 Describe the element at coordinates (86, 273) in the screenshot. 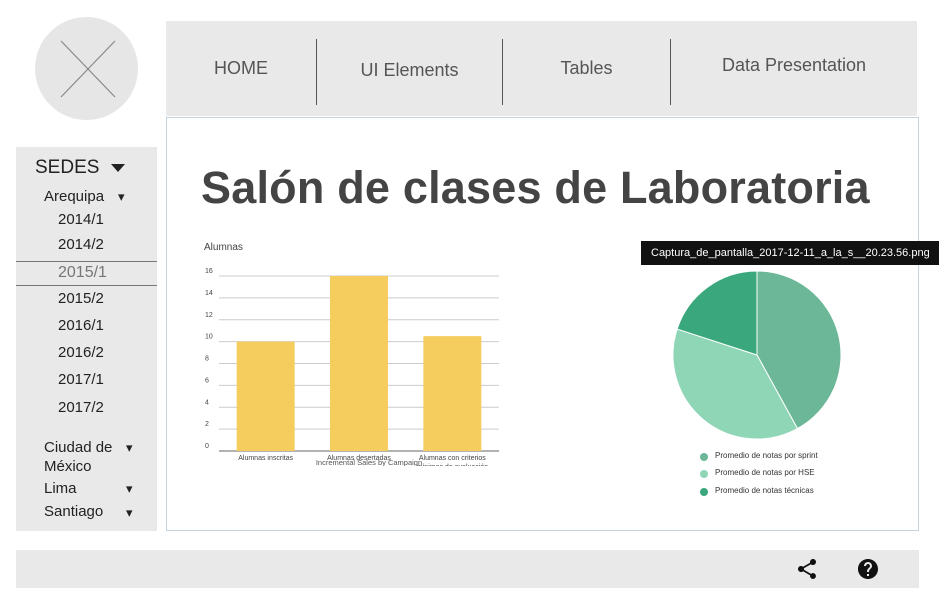

I see `year-item-selected: 2015/1` at that location.